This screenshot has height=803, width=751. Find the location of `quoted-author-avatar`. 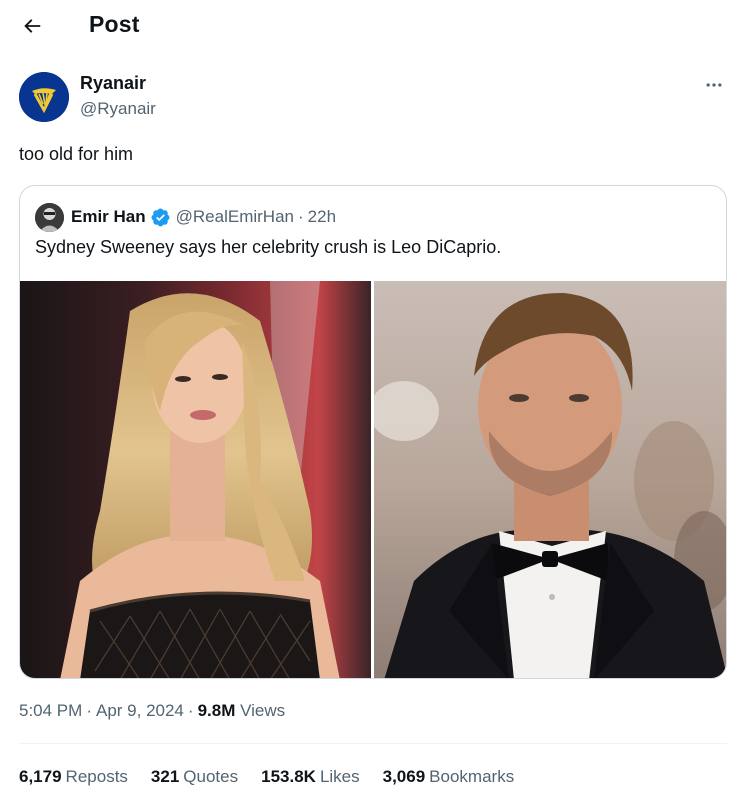

quoted-author-avatar is located at coordinates (49, 217).